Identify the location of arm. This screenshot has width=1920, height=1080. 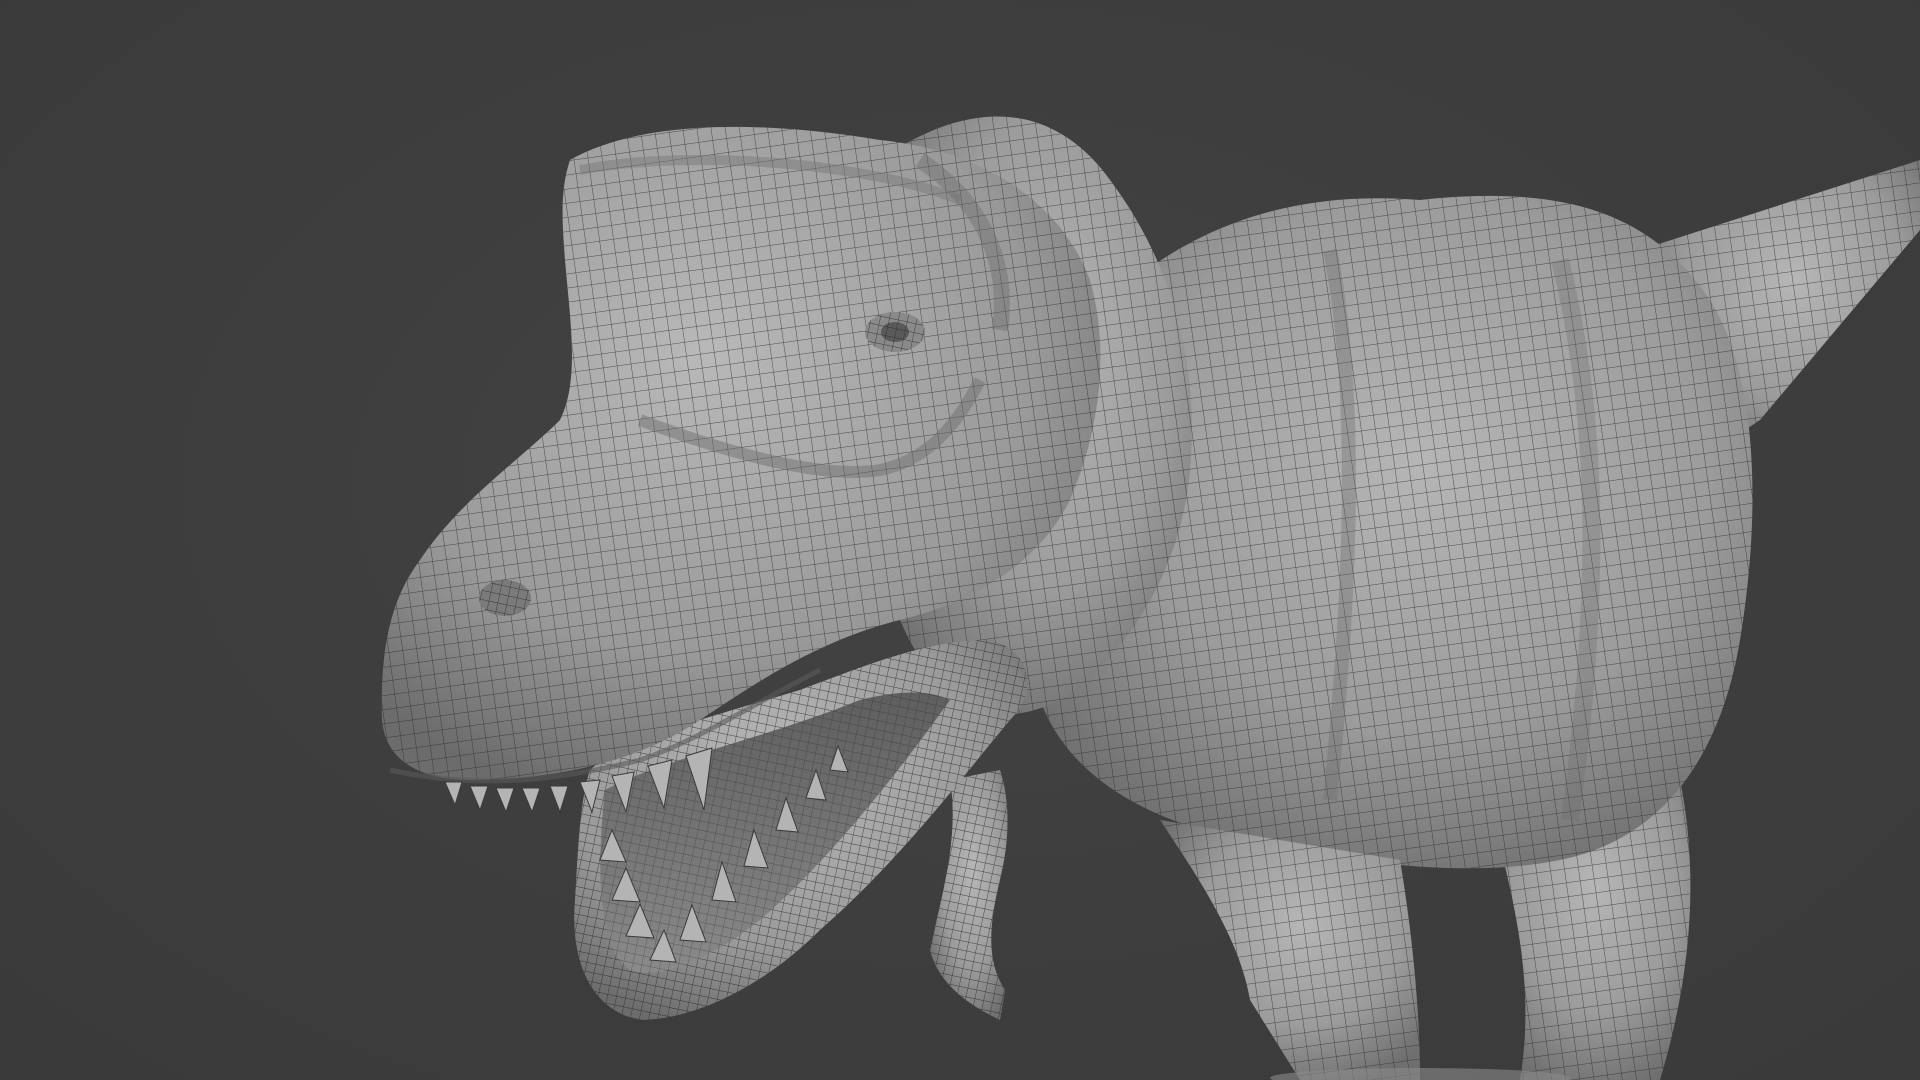
(969, 895).